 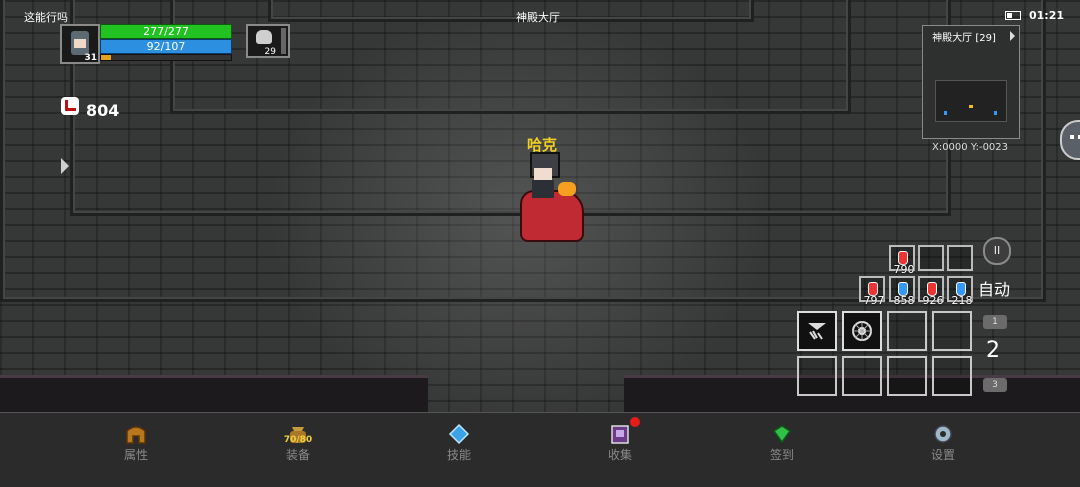 I want to click on nav-equipment: 70/80 装备, so click(x=298, y=450).